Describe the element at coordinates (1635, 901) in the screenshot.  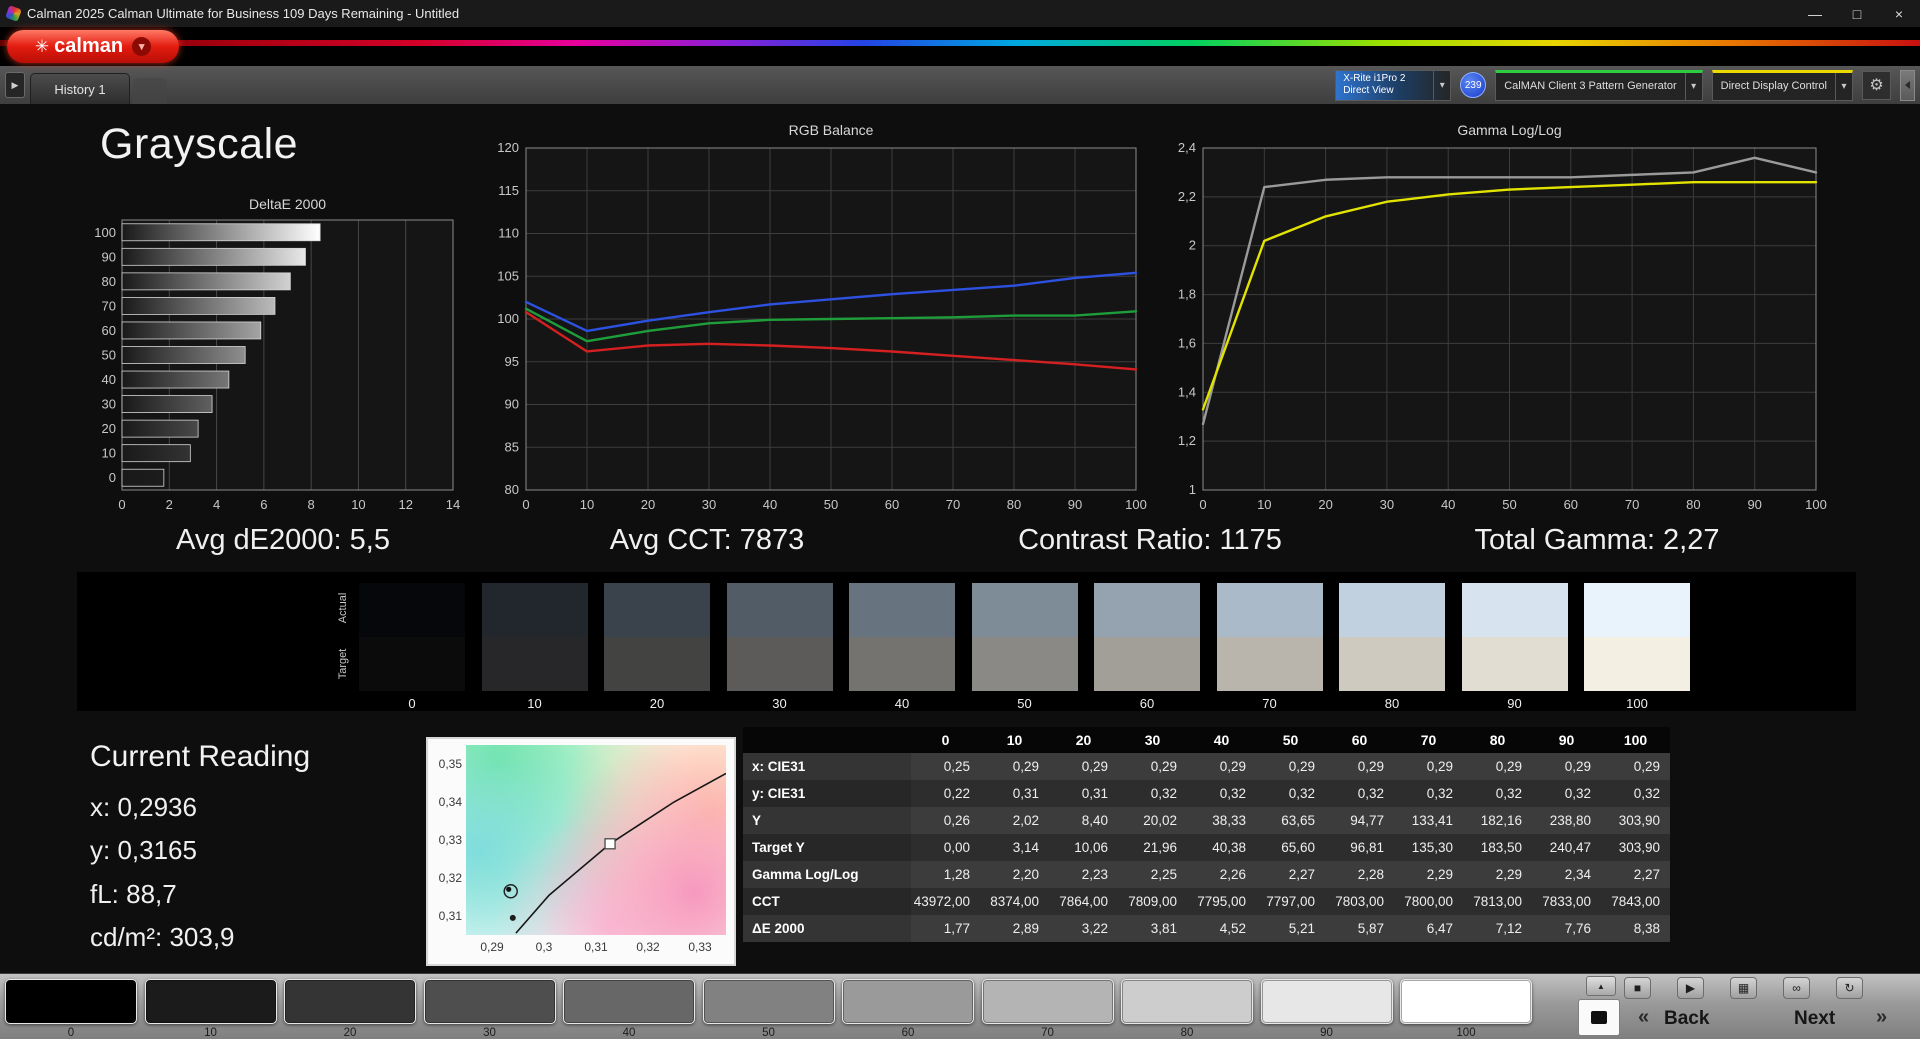
I see `table-cell: 7843,00` at that location.